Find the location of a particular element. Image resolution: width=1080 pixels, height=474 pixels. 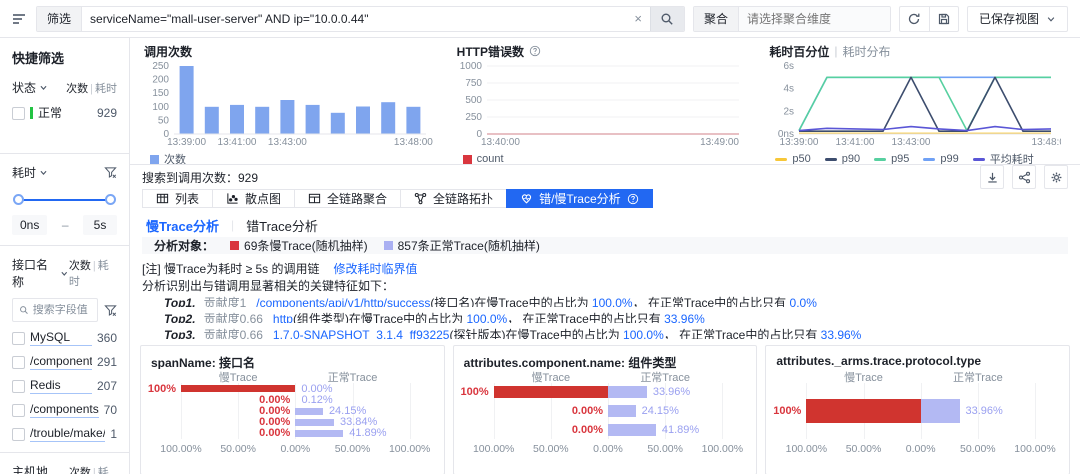

top-contribution: 贡献度0.66 is located at coordinates (233, 333).